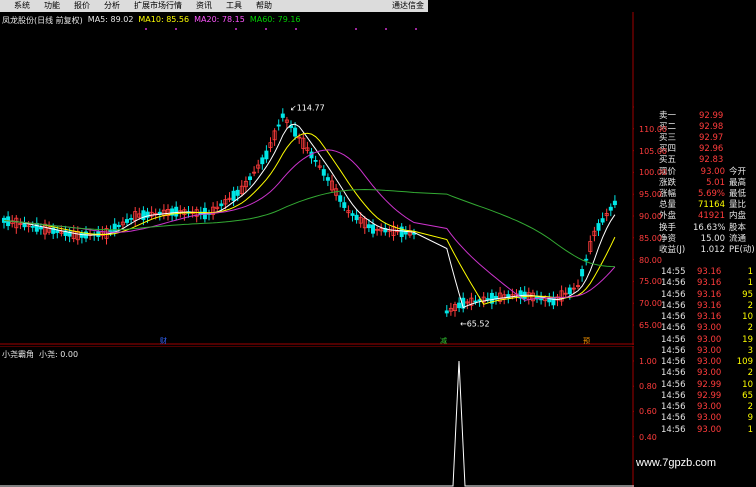 The image size is (756, 487). I want to click on order-price: 92.83, so click(711, 160).